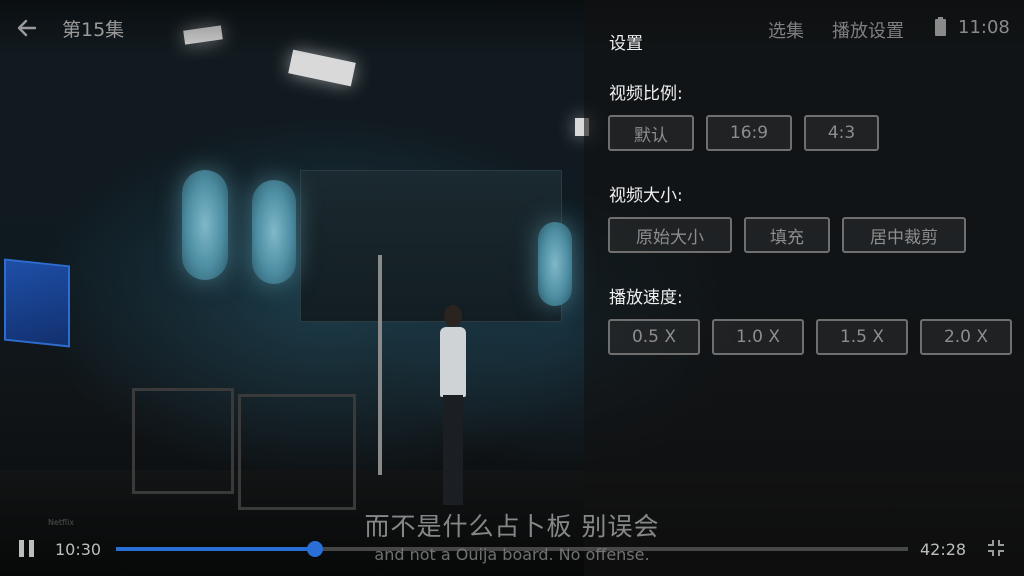 This screenshot has height=576, width=1024. I want to click on speed-option-0-5x: 0.5 X, so click(654, 337).